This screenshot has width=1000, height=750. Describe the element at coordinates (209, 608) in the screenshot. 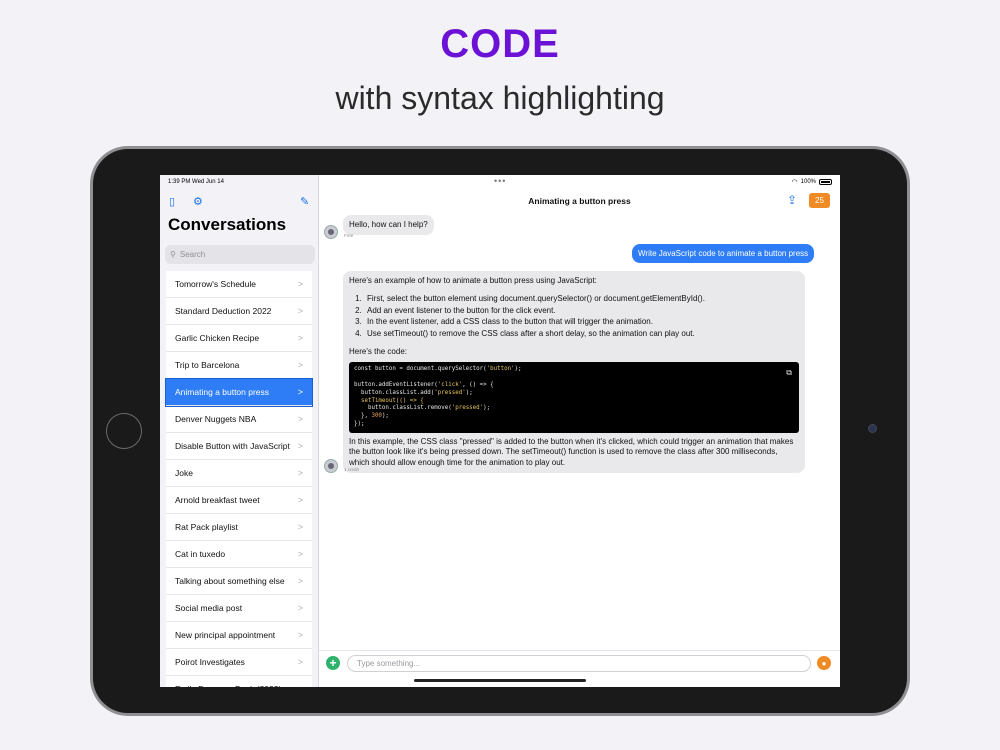

I see `conversation-item-label: Social media post` at that location.